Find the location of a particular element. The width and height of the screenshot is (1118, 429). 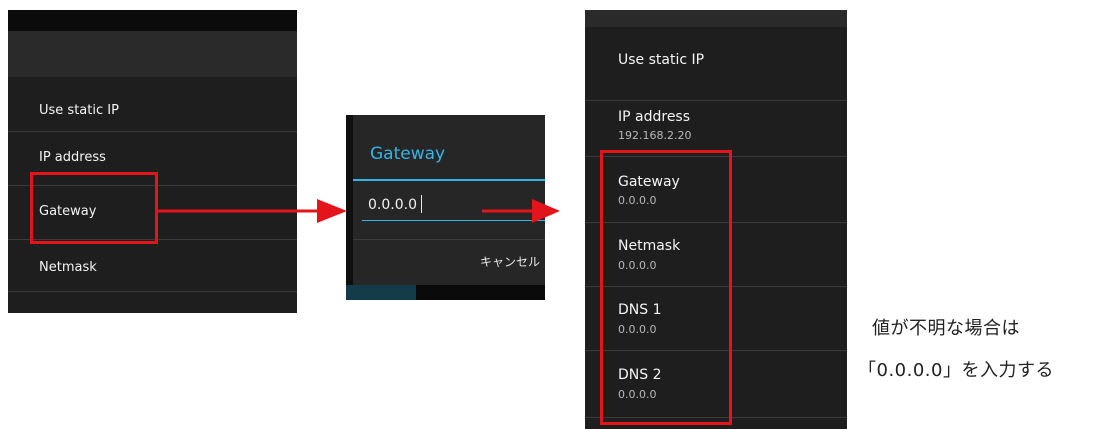

note-line-2: 「0.0.0.0」を入力する is located at coordinates (956, 370).